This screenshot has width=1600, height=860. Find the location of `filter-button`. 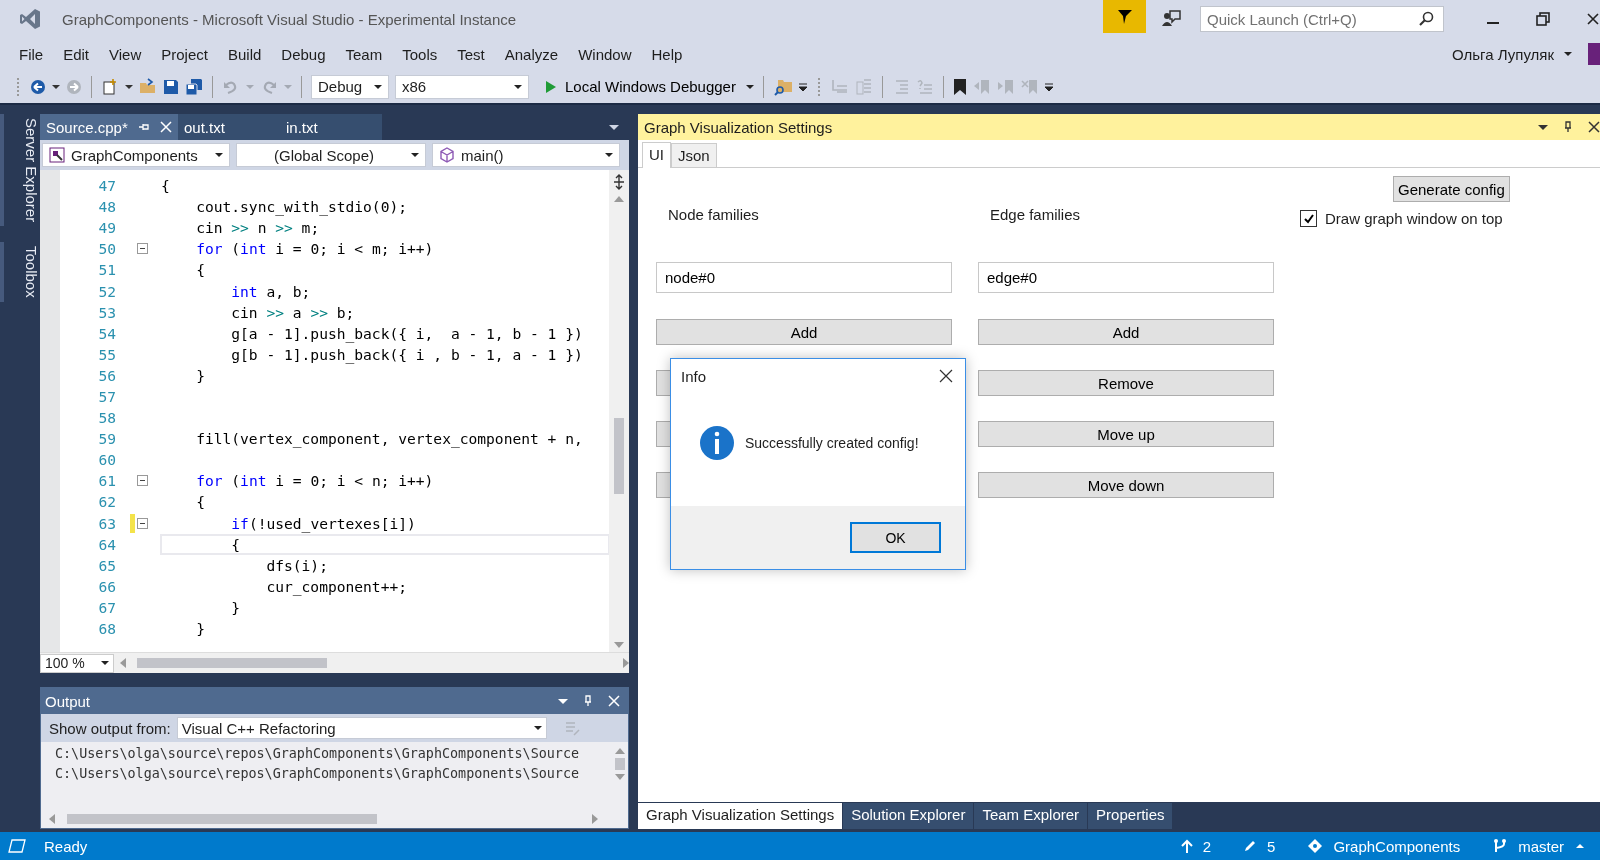

filter-button is located at coordinates (1124, 16).